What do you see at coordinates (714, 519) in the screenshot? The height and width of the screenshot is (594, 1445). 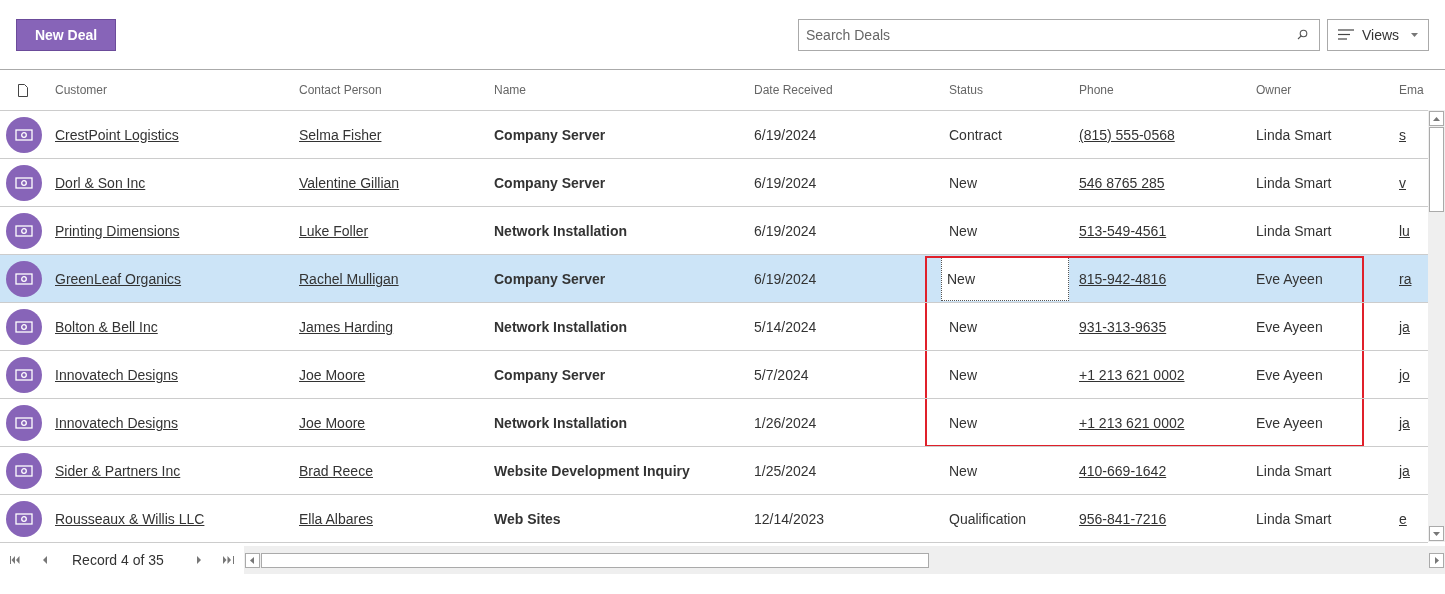 I see `deal-row: Rousseaux & Willis LLC Ella Albares Web Sites 12/14/2023 Qualification 956-841-7216 Linda Smart e` at bounding box center [714, 519].